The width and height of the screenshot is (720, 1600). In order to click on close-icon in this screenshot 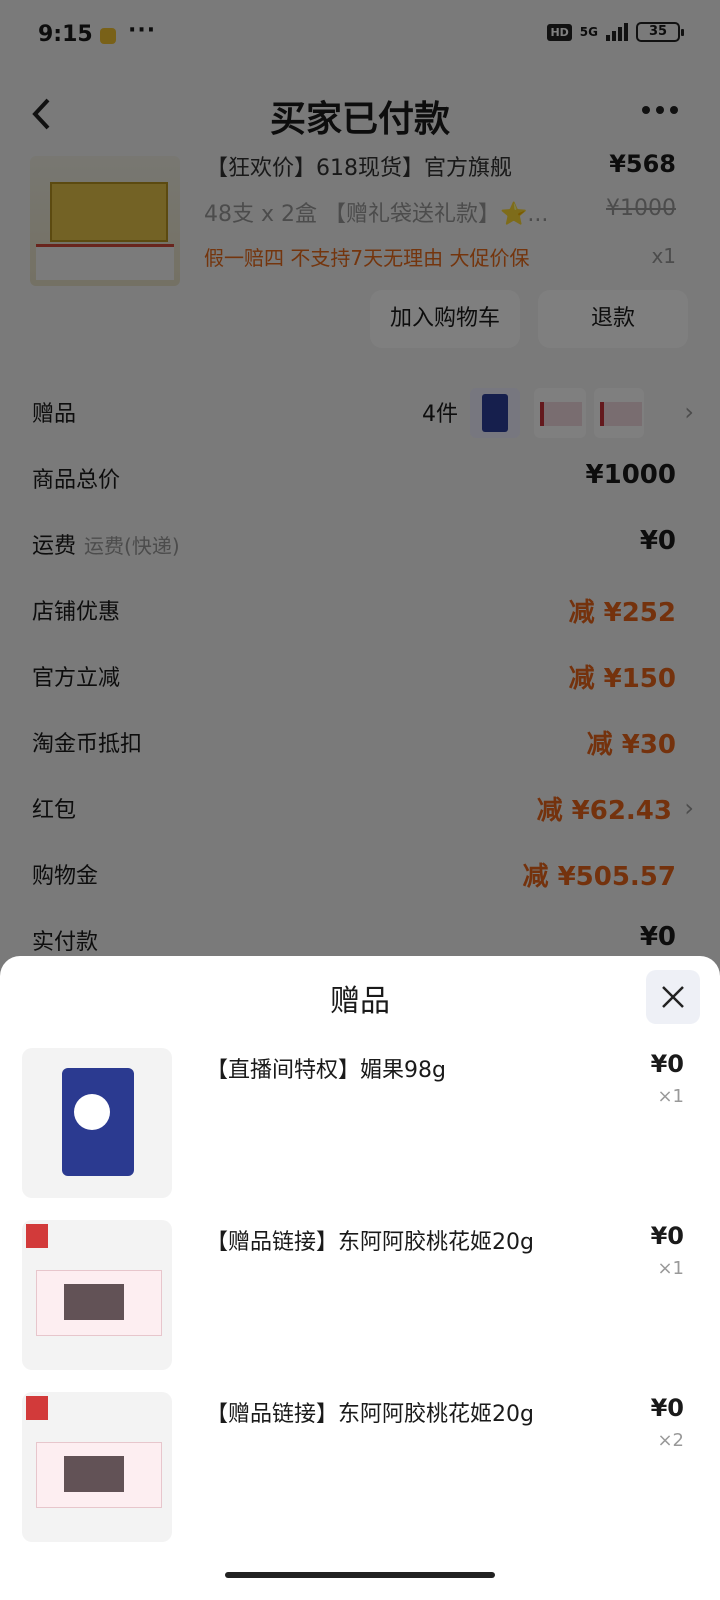, I will do `click(673, 997)`.